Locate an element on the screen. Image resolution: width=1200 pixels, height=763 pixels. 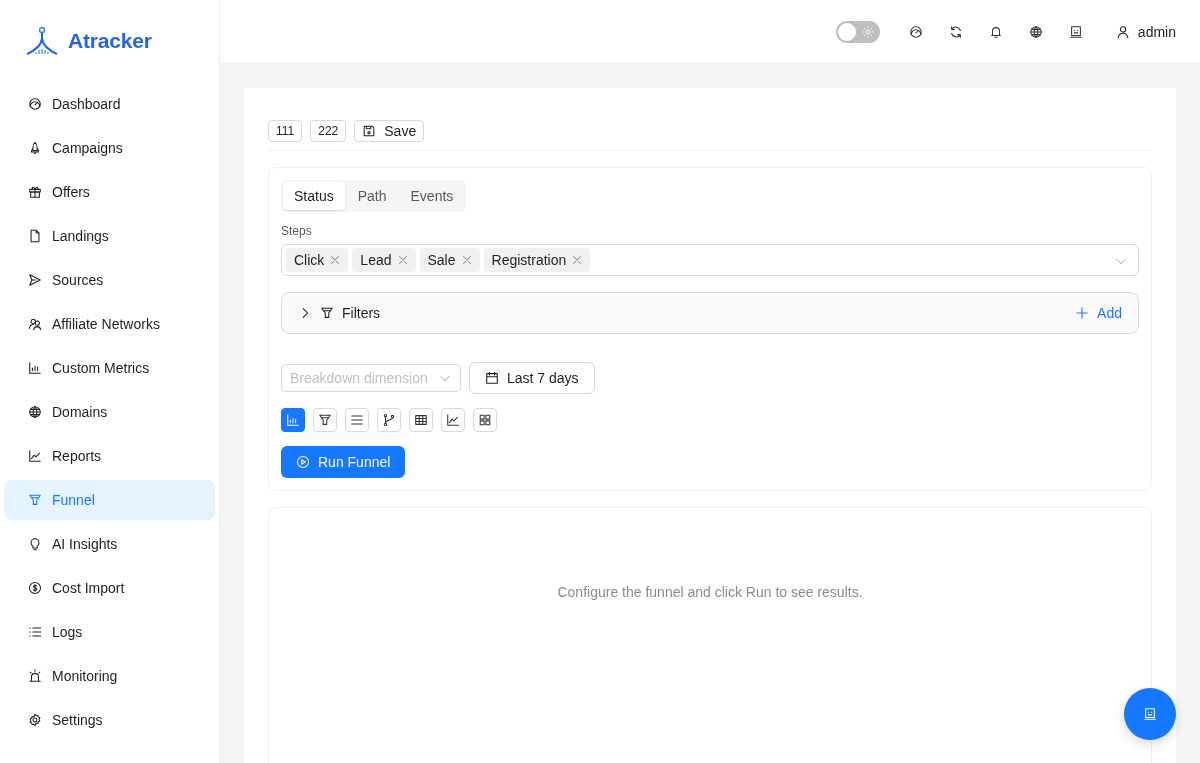
step-tag: Registration is located at coordinates (537, 260).